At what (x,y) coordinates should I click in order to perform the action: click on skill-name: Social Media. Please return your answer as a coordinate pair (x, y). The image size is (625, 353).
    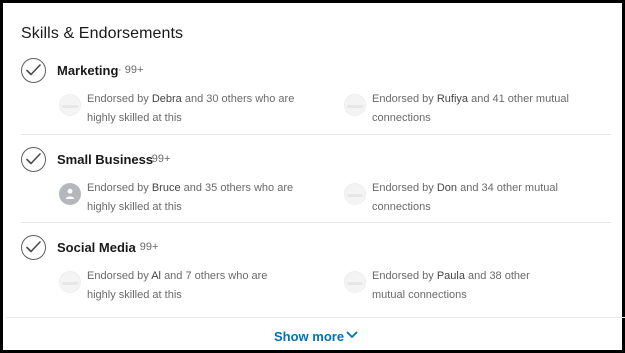
    Looking at the image, I should click on (96, 247).